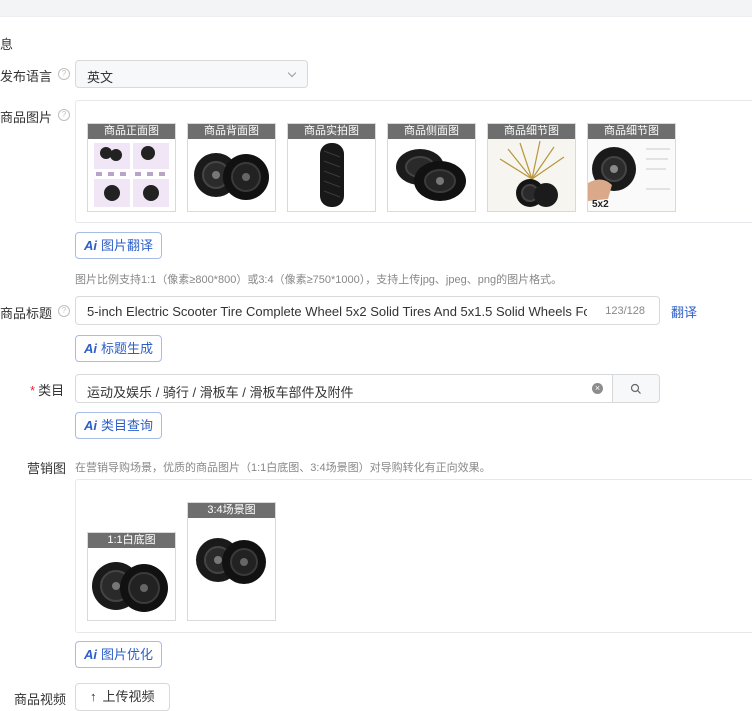 This screenshot has height=711, width=752. Describe the element at coordinates (100, 77) in the screenshot. I see `language-value: 英文` at that location.